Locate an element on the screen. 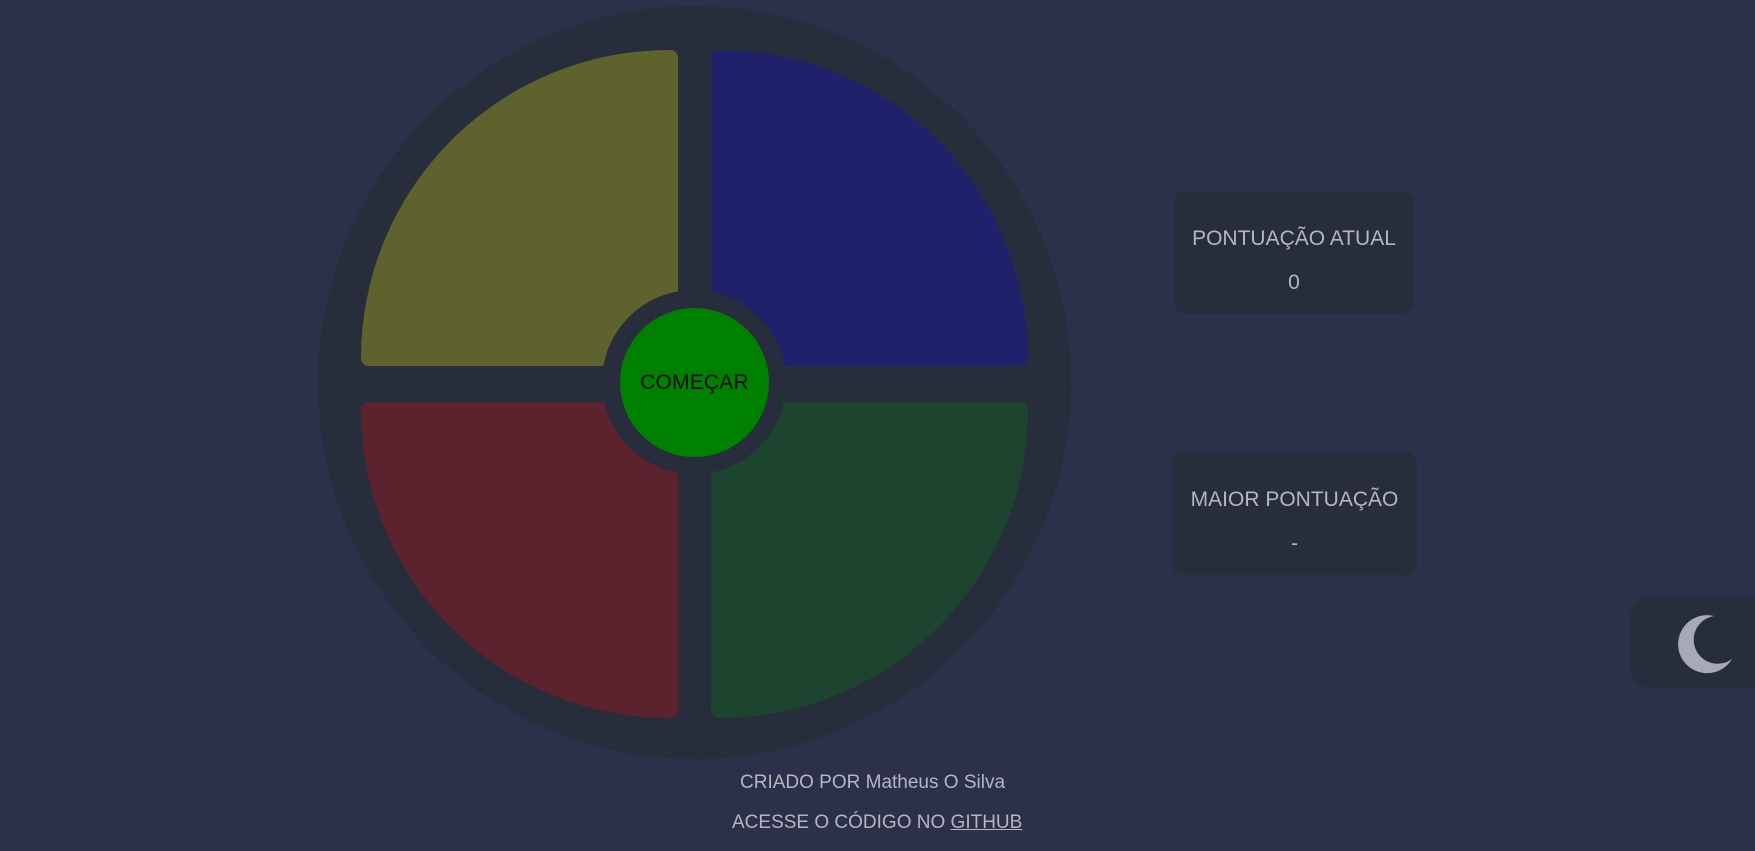  current-score-card: PONTUAÇÃO ATUAL 0 is located at coordinates (1294, 252).